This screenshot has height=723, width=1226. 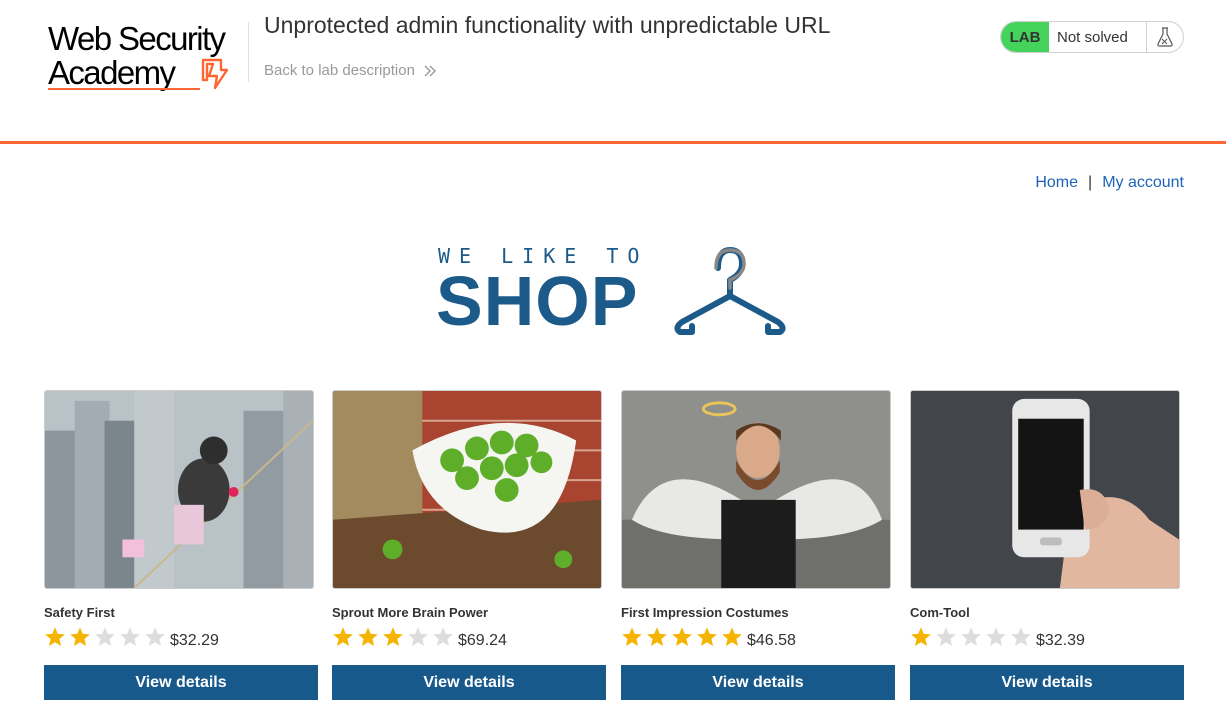 I want to click on logo-underline, so click(x=124, y=89).